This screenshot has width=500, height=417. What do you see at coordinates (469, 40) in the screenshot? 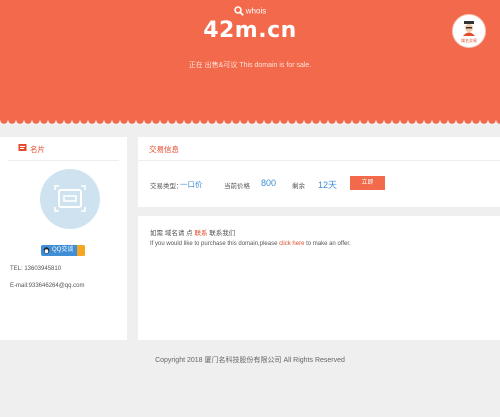
I see `badge-label: 域名交易` at bounding box center [469, 40].